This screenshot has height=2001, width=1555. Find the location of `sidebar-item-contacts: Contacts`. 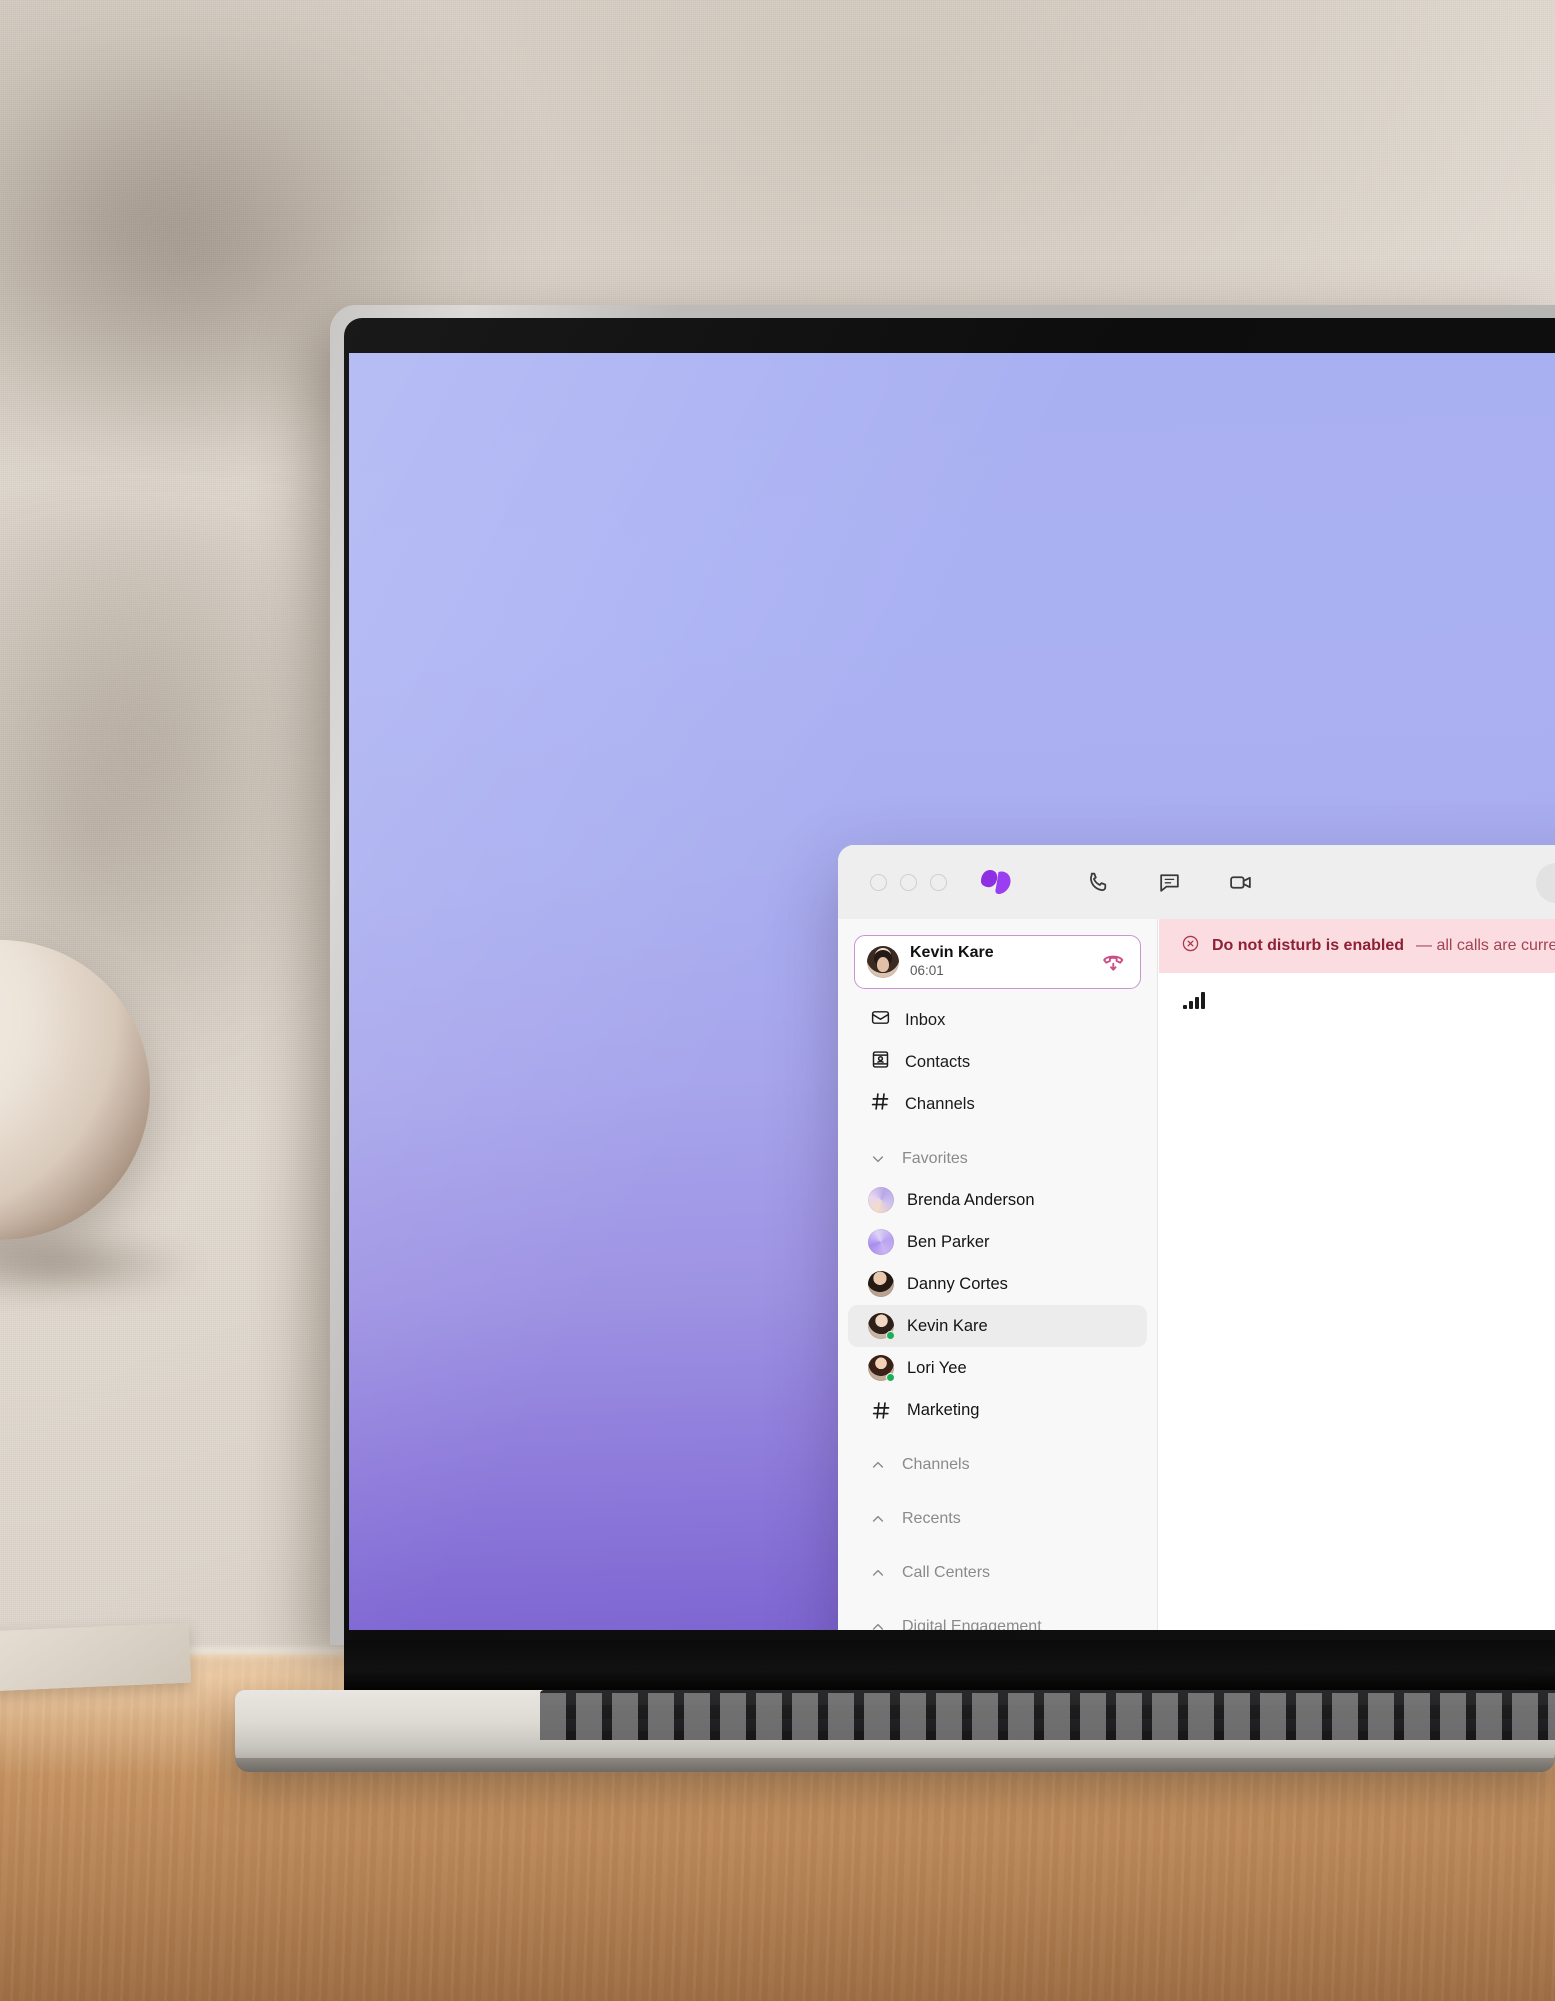

sidebar-item-contacts: Contacts is located at coordinates (997, 1062).